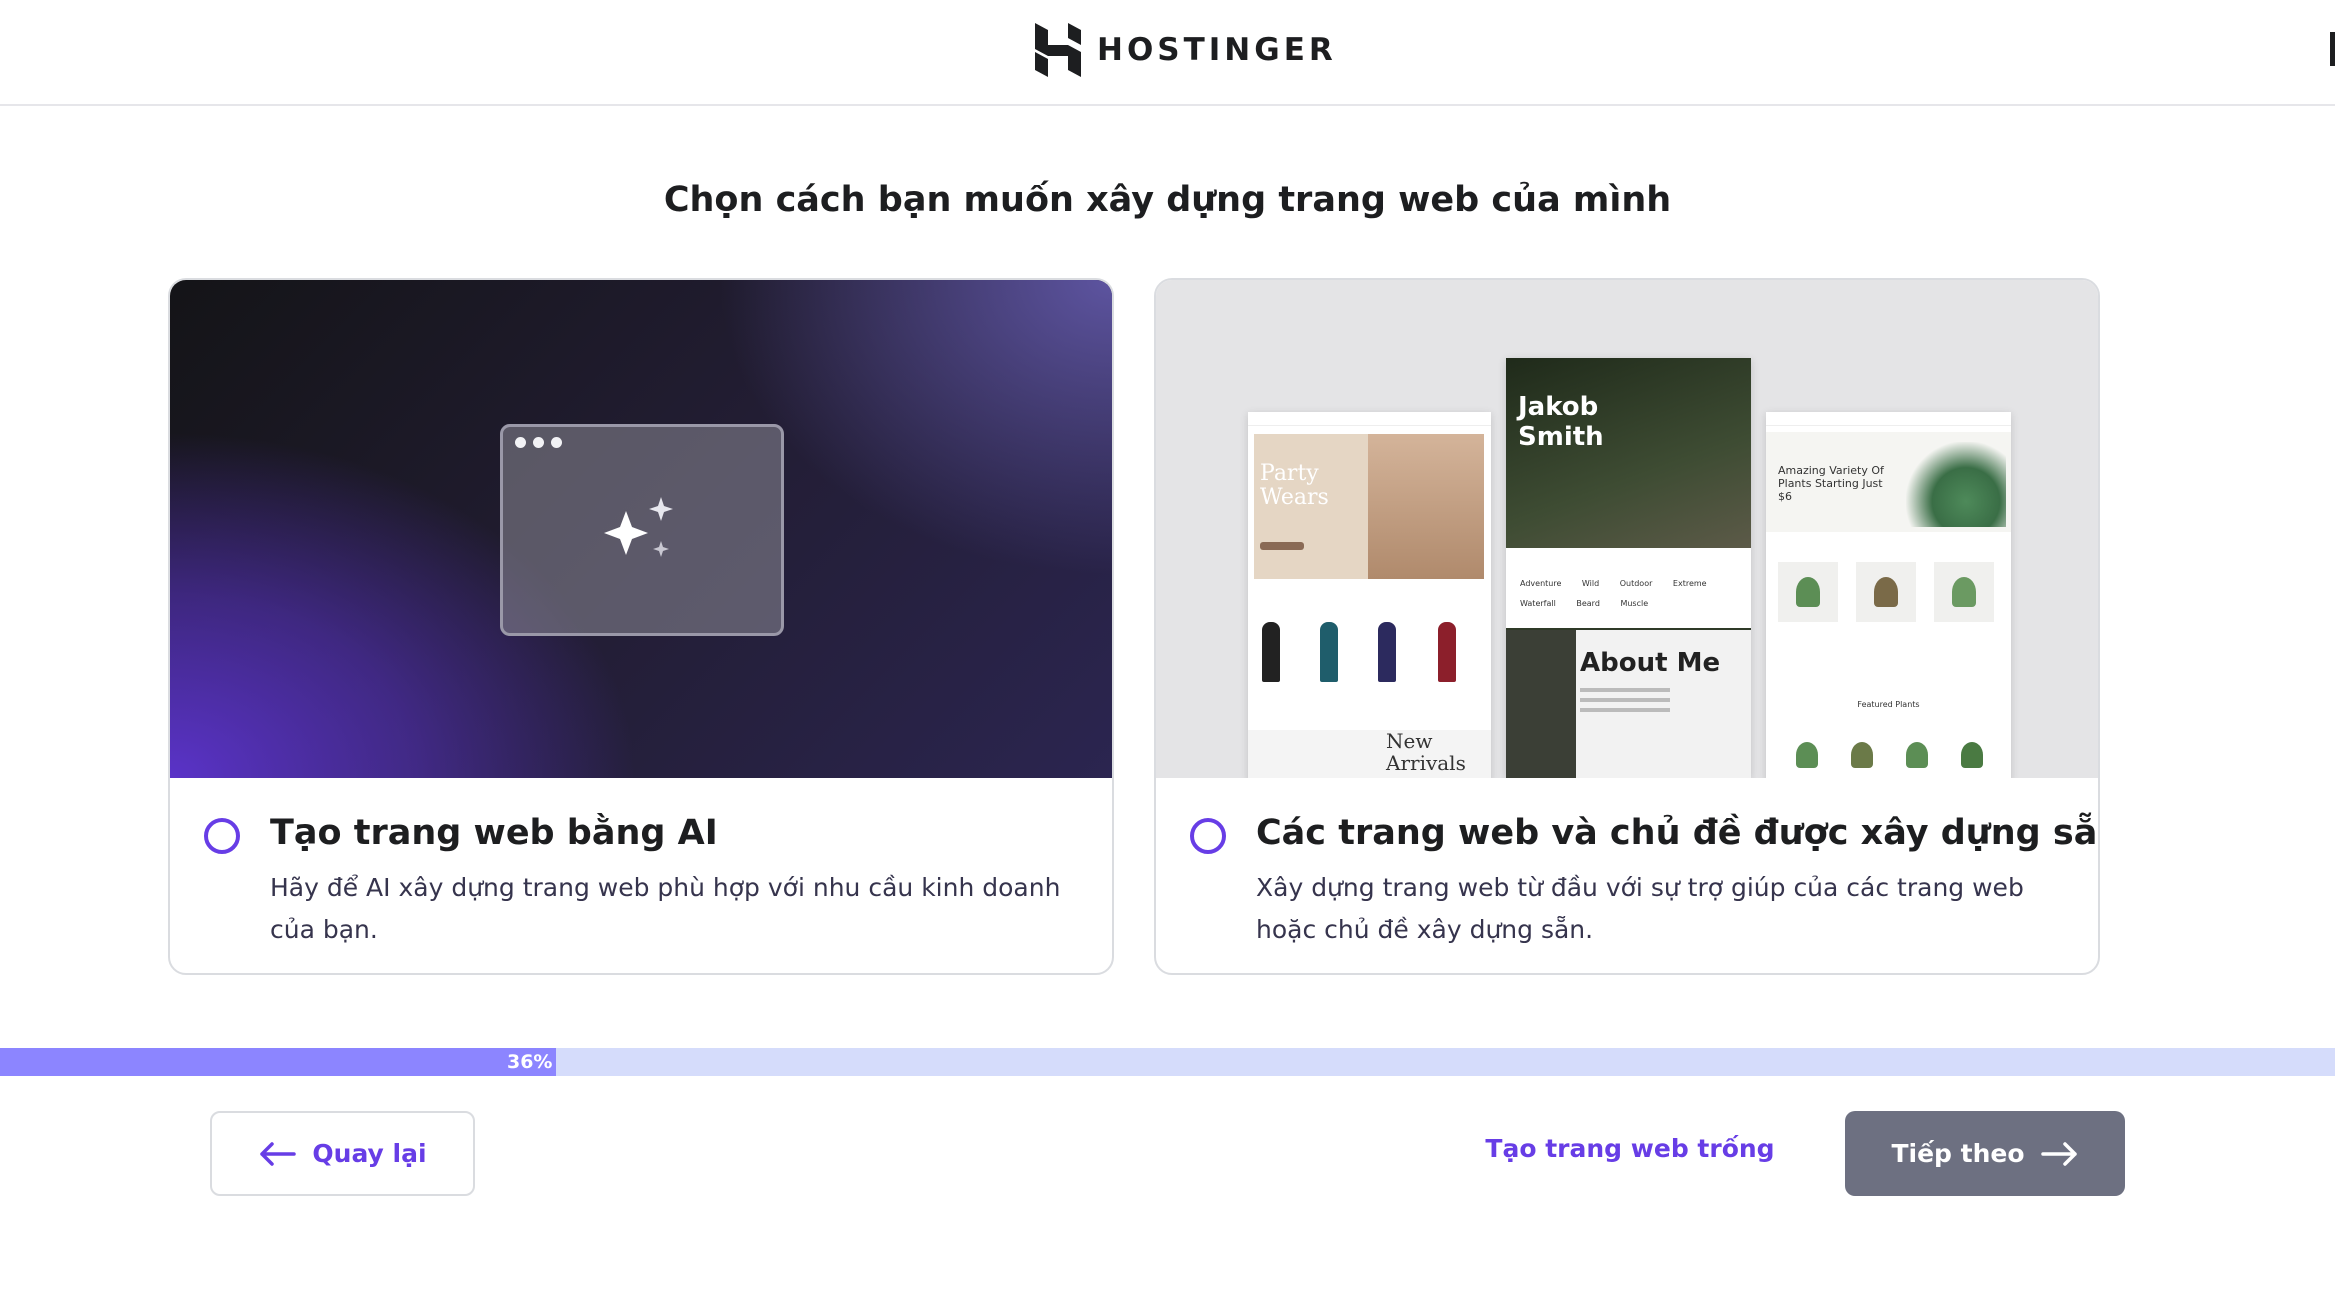 This screenshot has height=1298, width=2335. I want to click on top-header: HOSTINGER, so click(1167, 53).